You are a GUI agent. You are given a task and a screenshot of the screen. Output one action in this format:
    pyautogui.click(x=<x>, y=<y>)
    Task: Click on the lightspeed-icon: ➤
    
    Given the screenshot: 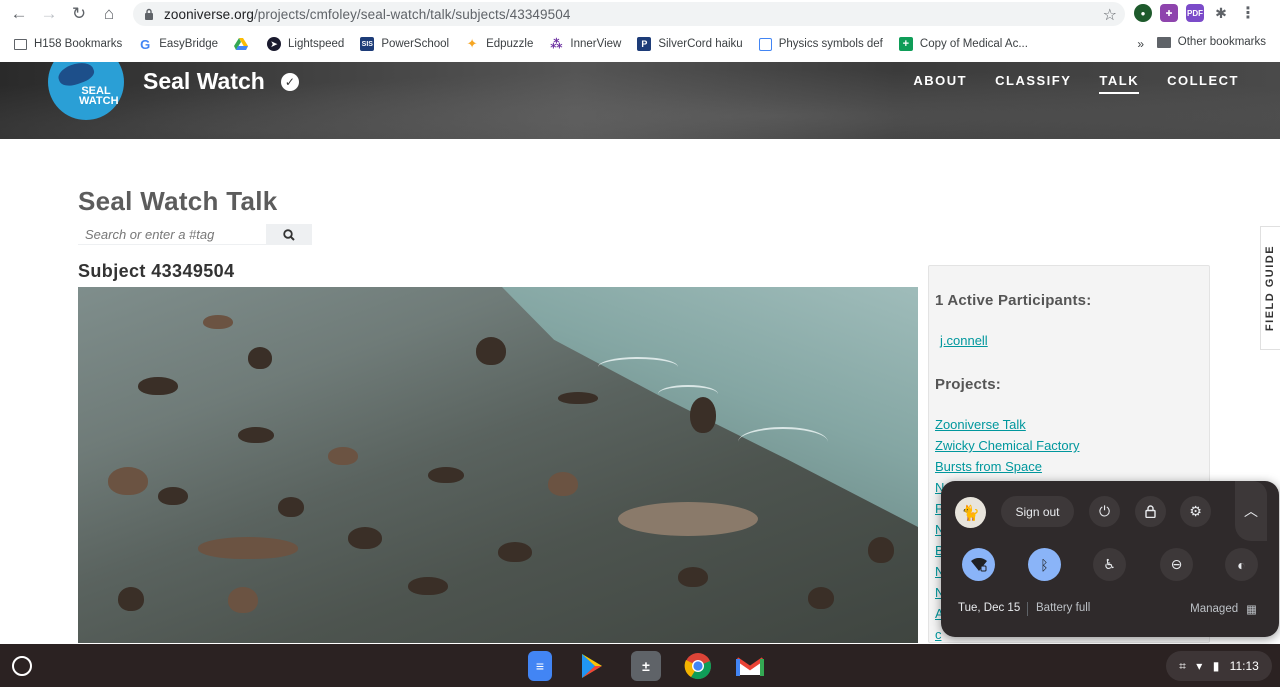 What is the action you would take?
    pyautogui.click(x=274, y=44)
    